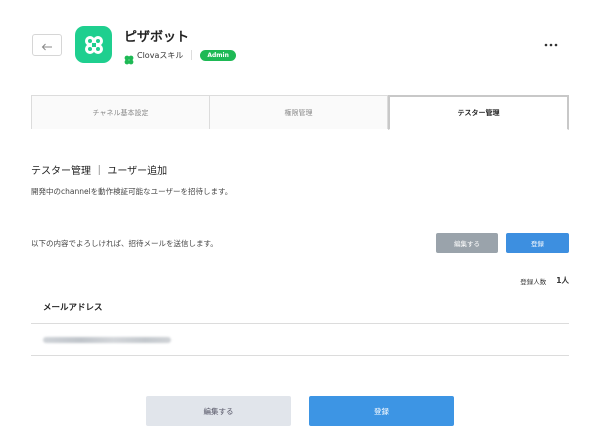 This screenshot has width=600, height=442. I want to click on section-description: 開発中のchannelを動作検証可能なユーザーを招待します。, so click(132, 191).